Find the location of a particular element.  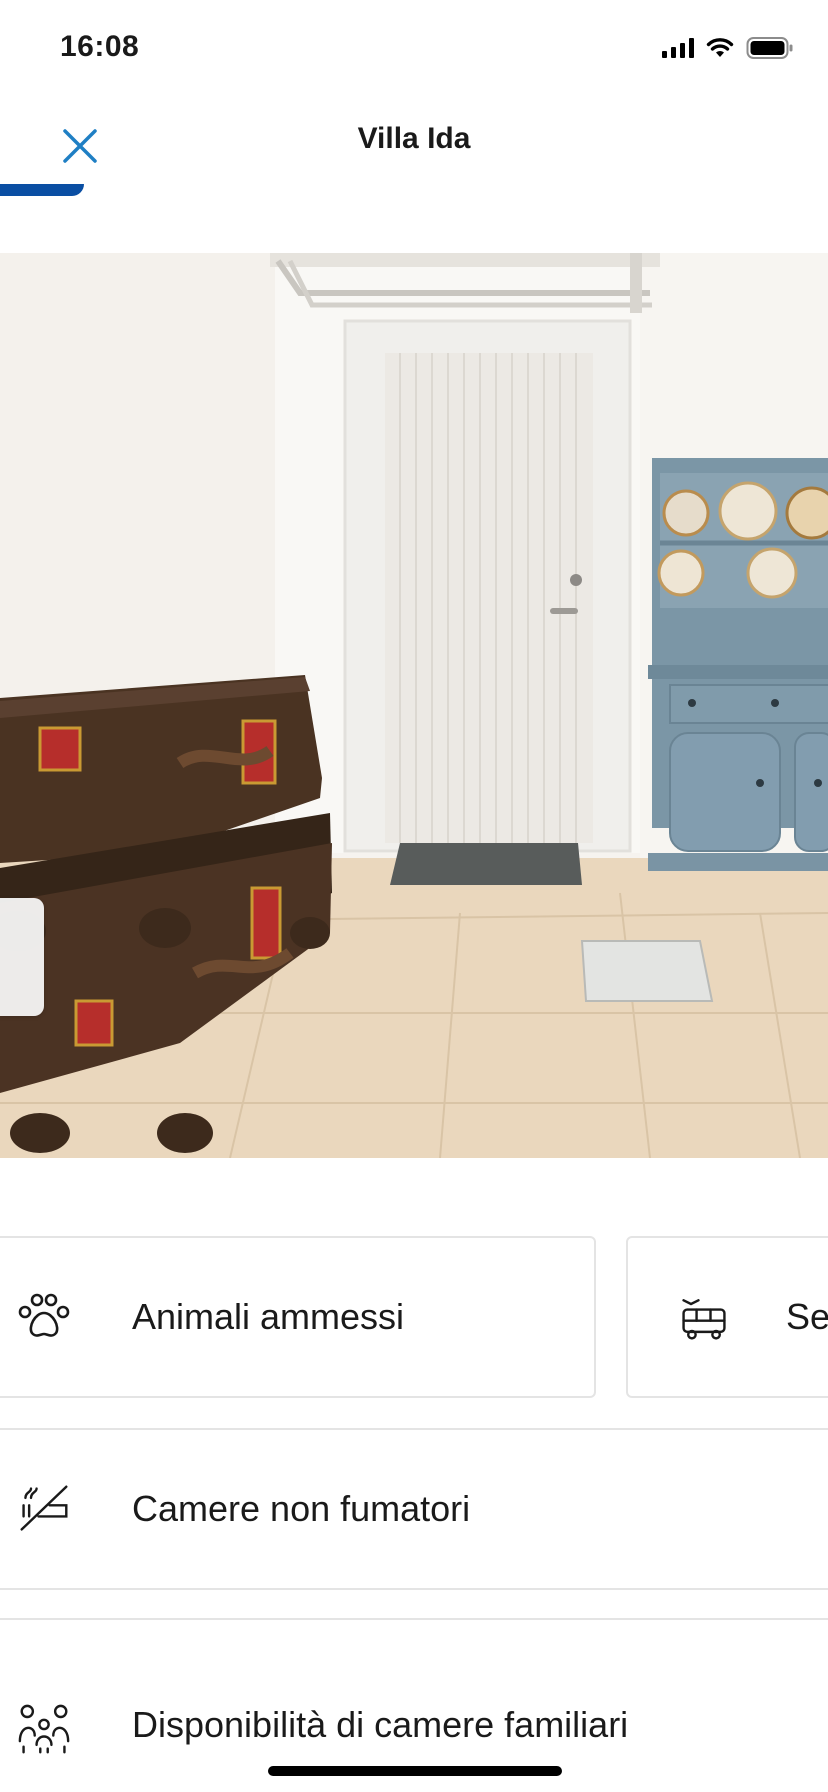

facility-label: Camere non fumatori is located at coordinates (301, 1508).